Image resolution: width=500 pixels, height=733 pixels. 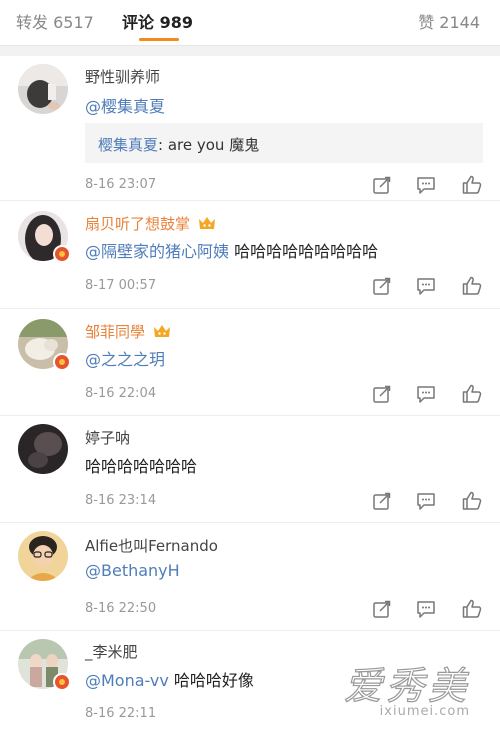 What do you see at coordinates (449, 21) in the screenshot?
I see `tab-likes: 赞 2144` at bounding box center [449, 21].